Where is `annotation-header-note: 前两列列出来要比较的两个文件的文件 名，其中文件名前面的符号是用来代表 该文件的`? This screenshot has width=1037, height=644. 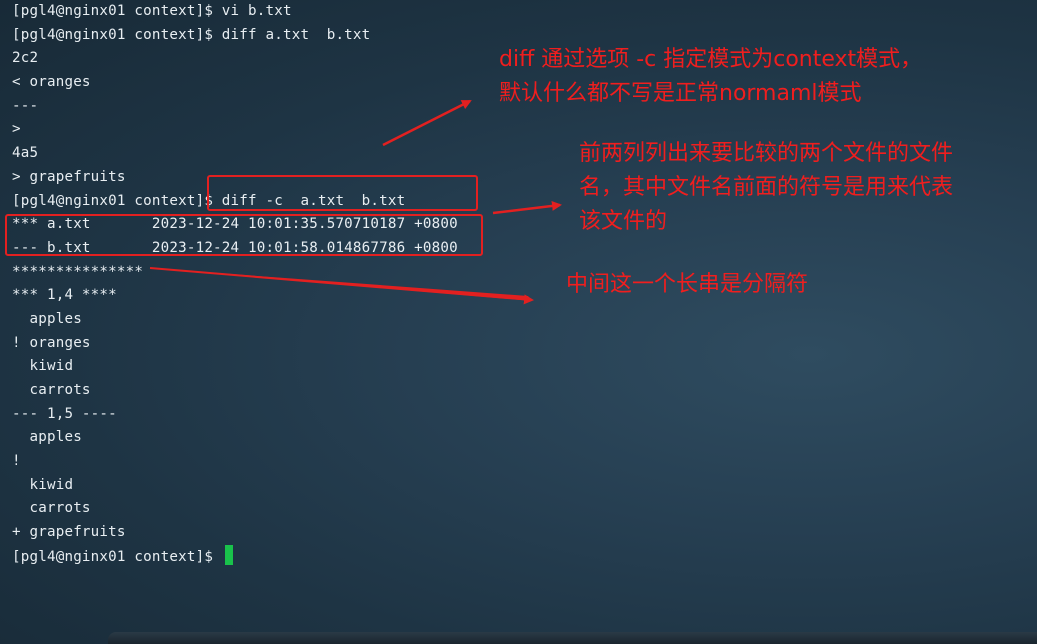 annotation-header-note: 前两列列出来要比较的两个文件的文件 名，其中文件名前面的符号是用来代表 该文件的 is located at coordinates (766, 187).